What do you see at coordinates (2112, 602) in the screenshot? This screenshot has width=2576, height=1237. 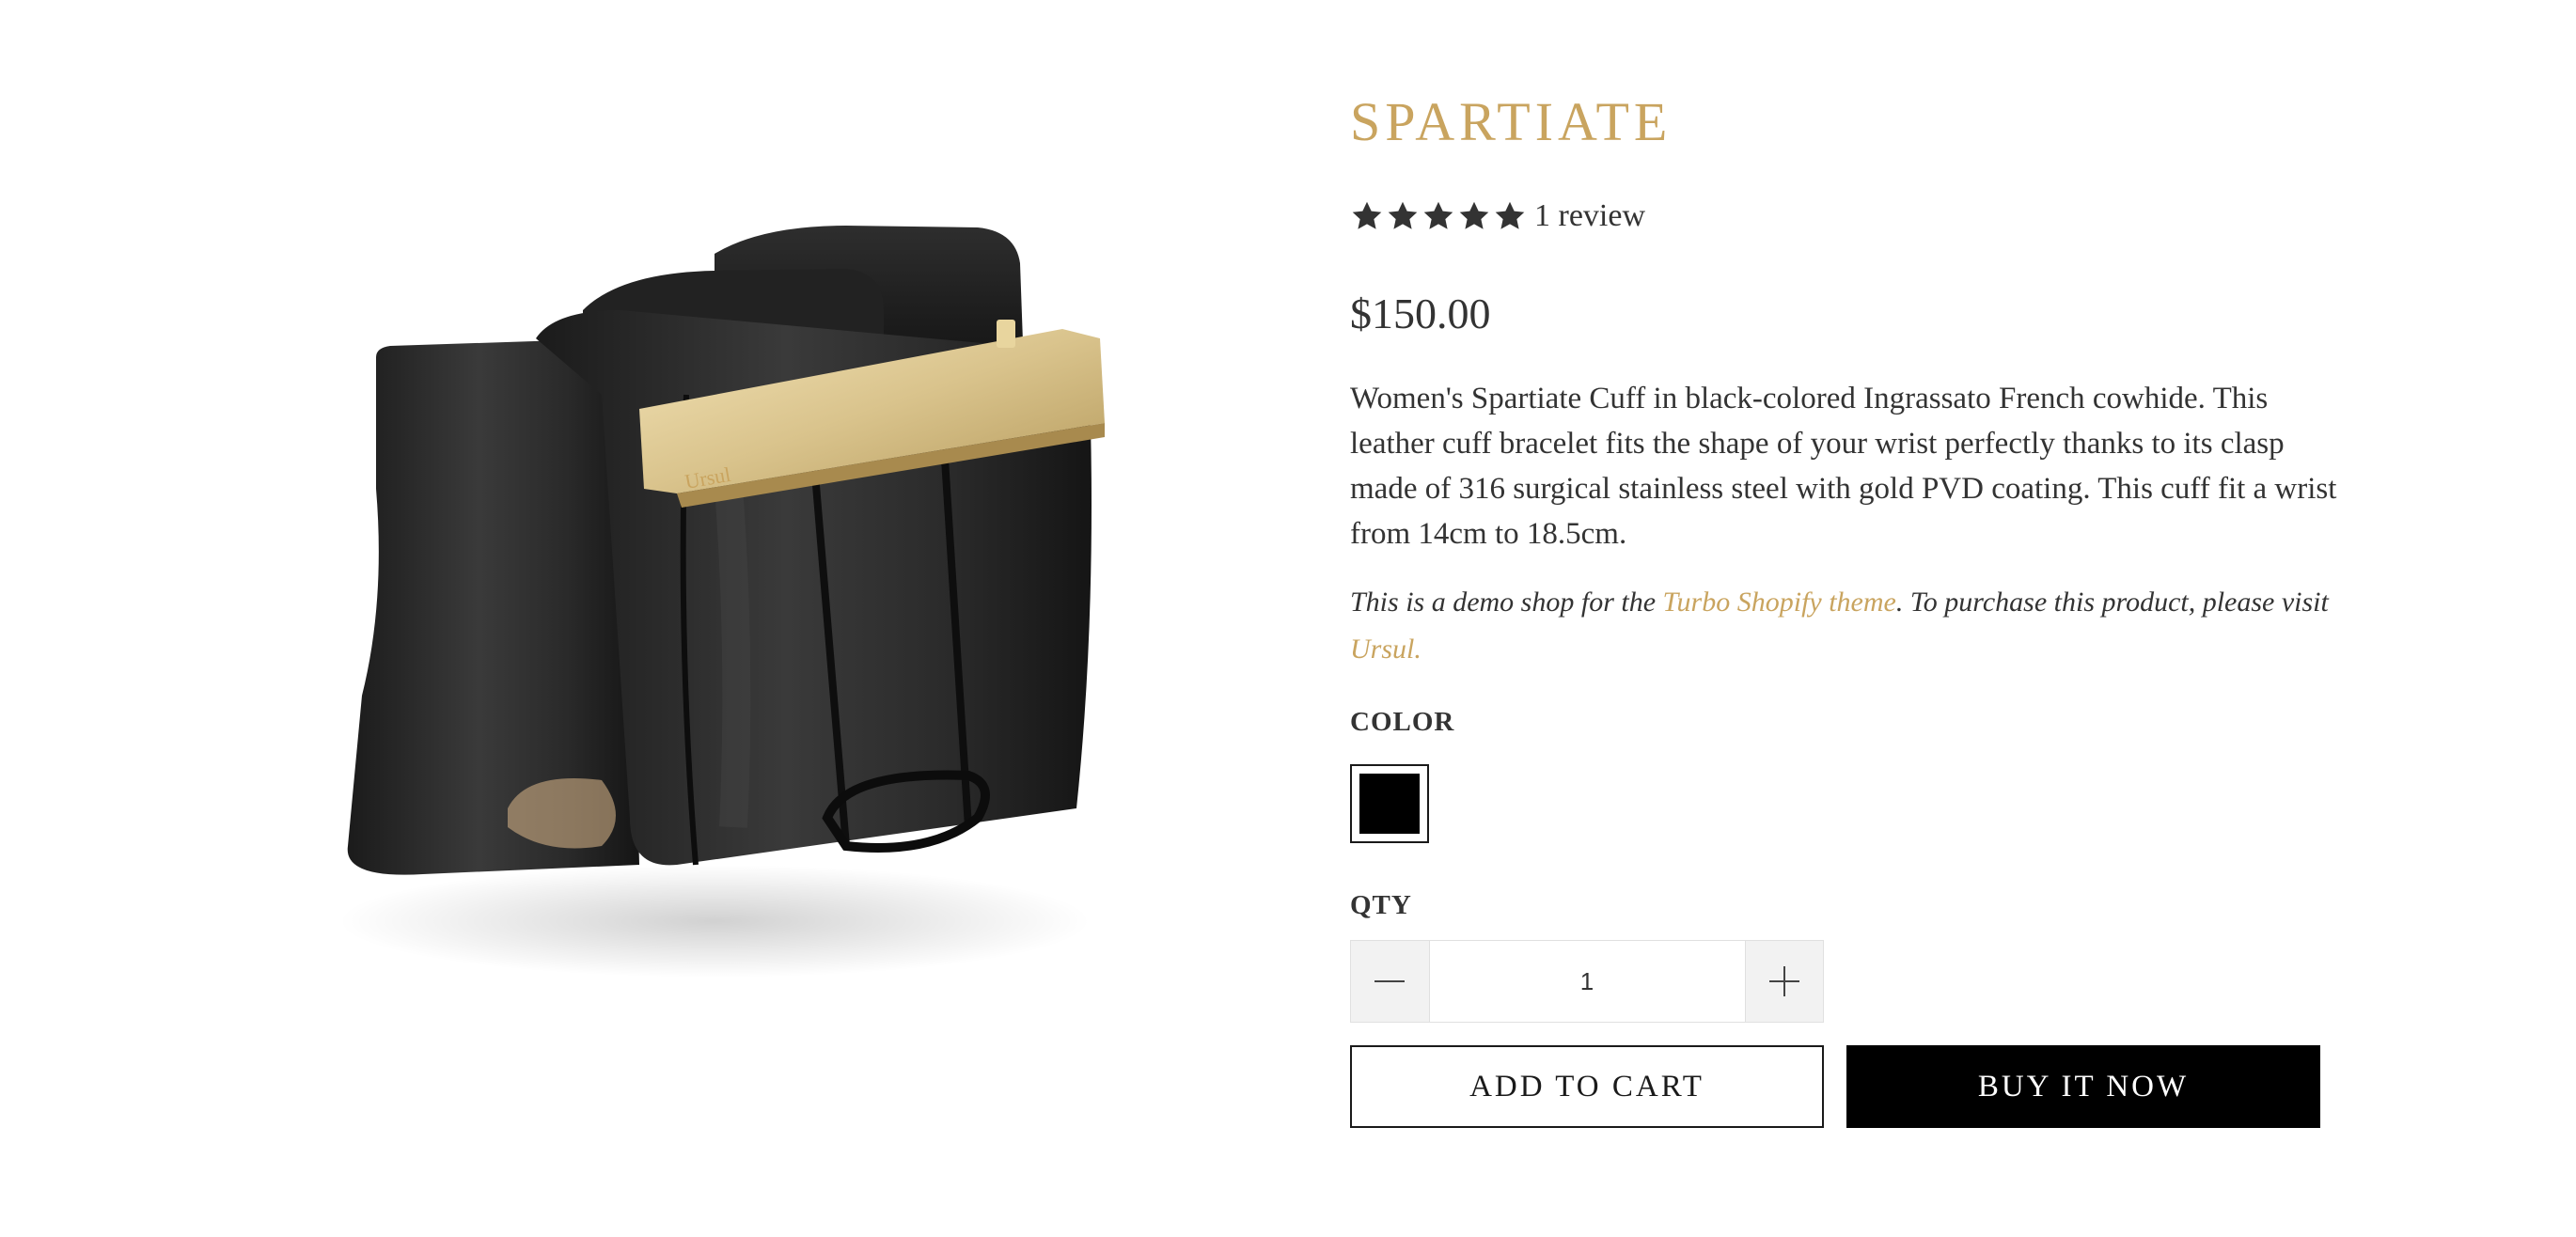 I see `demo-note-middle: . To purchase this product, please visit` at bounding box center [2112, 602].